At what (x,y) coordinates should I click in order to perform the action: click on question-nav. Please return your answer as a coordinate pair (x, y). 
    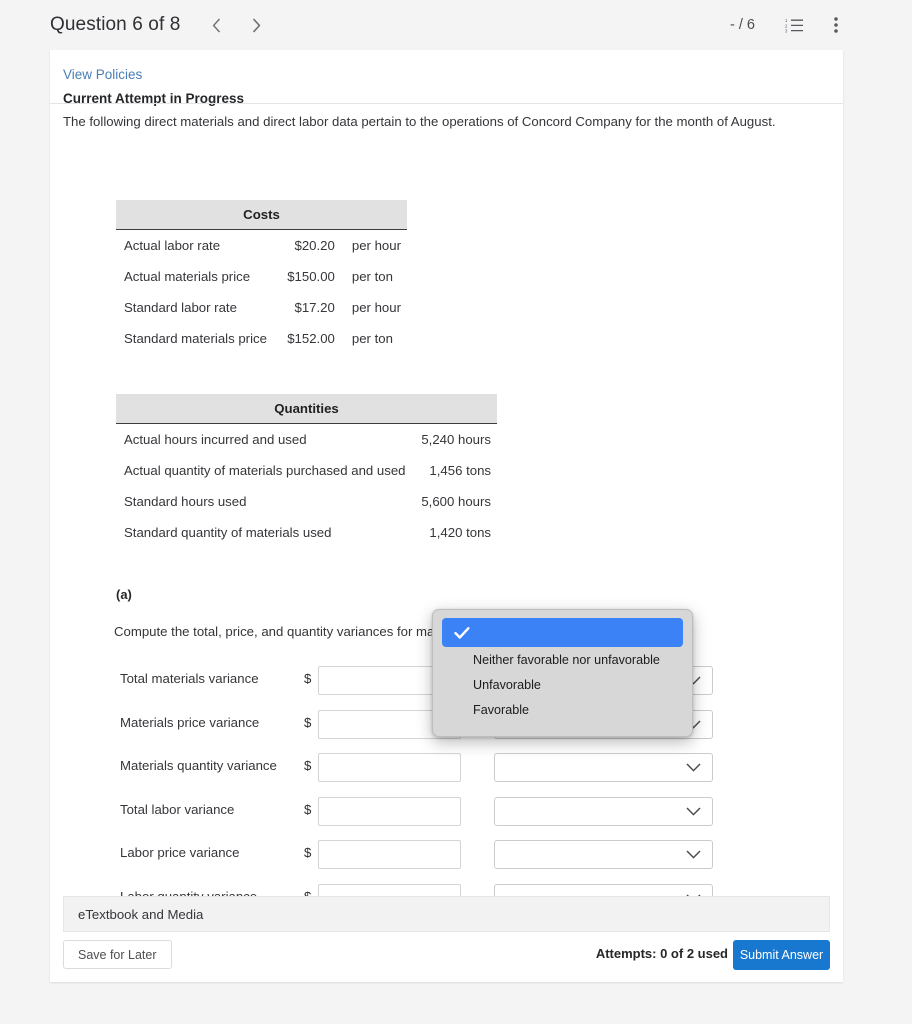
    Looking at the image, I should click on (236, 25).